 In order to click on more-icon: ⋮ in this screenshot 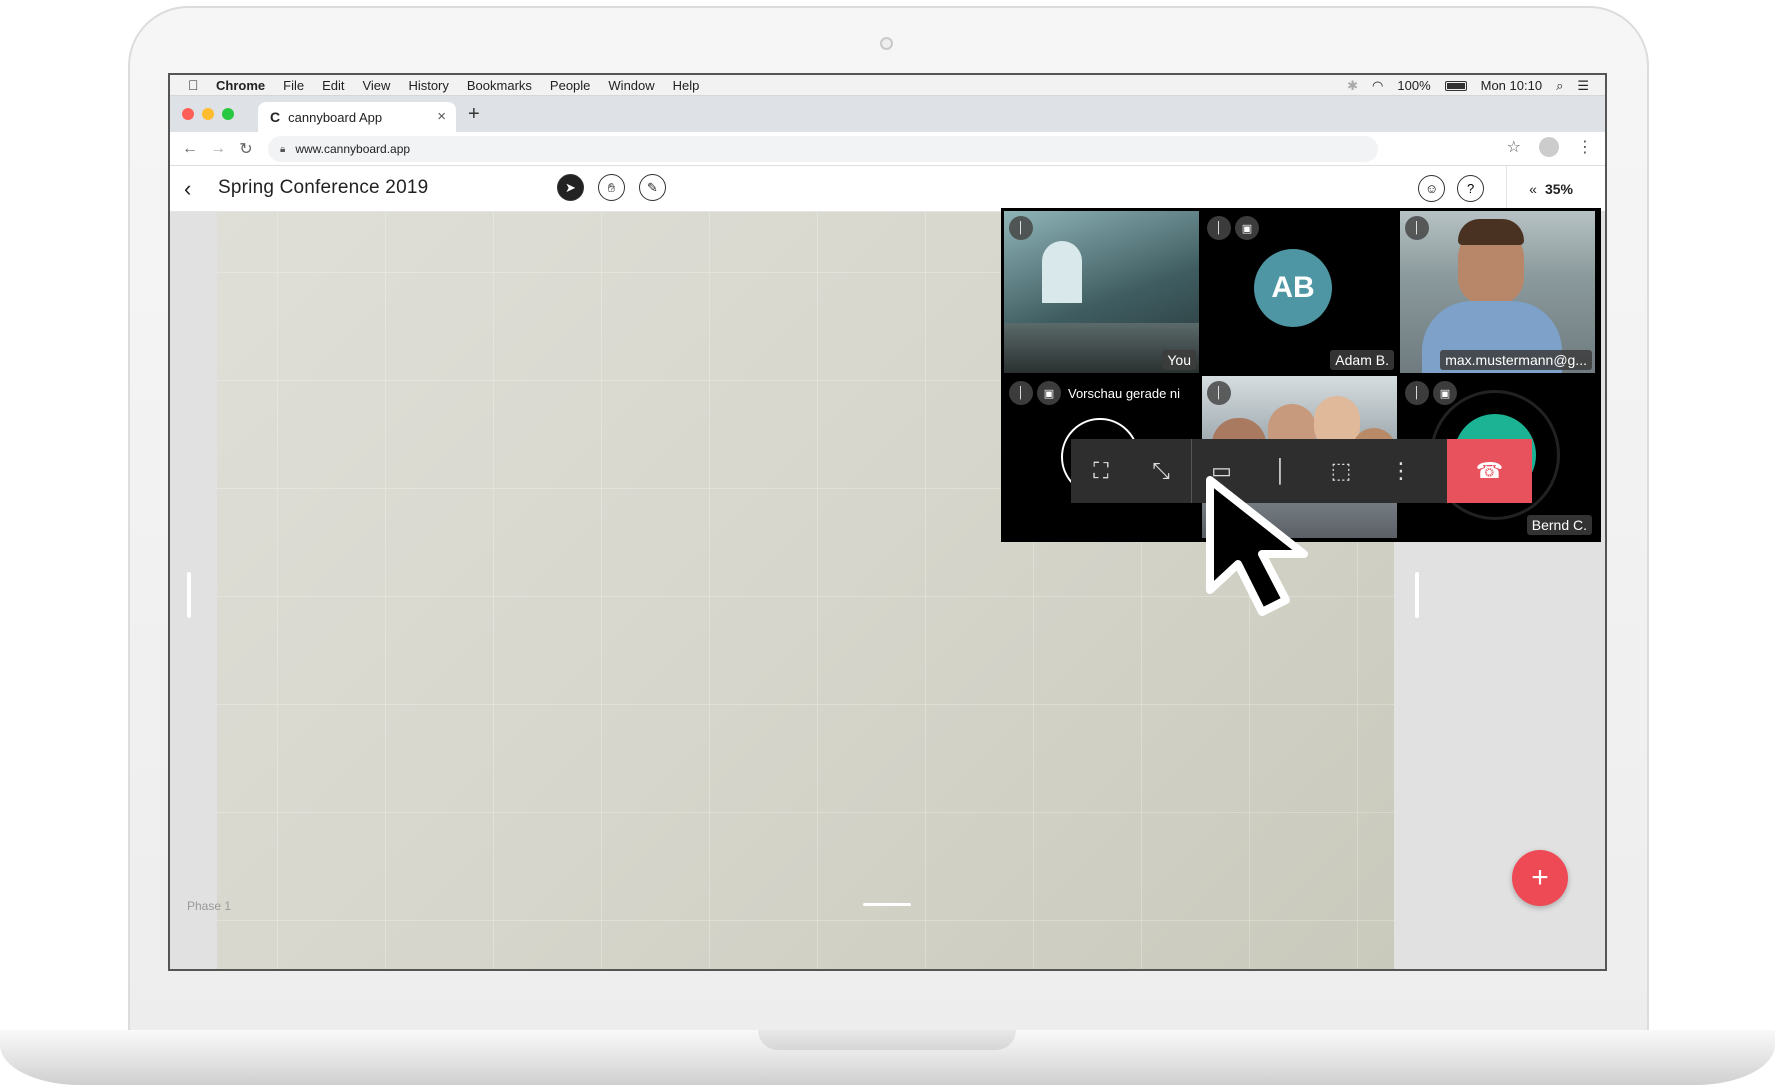, I will do `click(1401, 471)`.